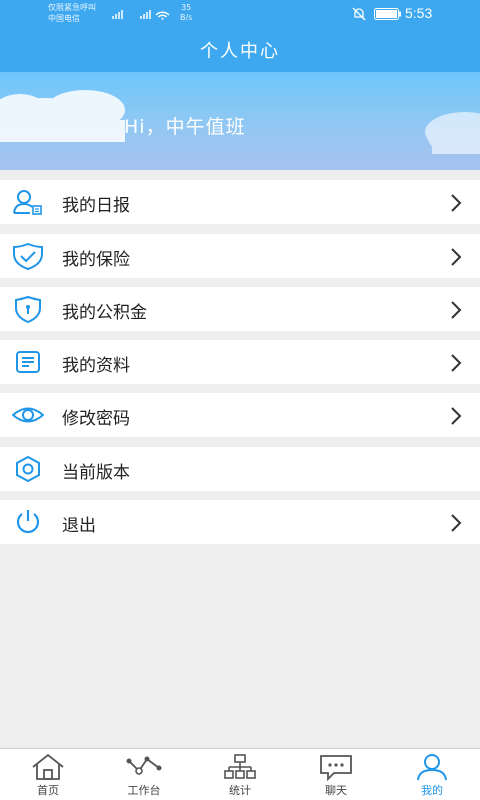 Image resolution: width=480 pixels, height=800 pixels. Describe the element at coordinates (185, 127) in the screenshot. I see `user-greeting: Hi，中午值班` at that location.